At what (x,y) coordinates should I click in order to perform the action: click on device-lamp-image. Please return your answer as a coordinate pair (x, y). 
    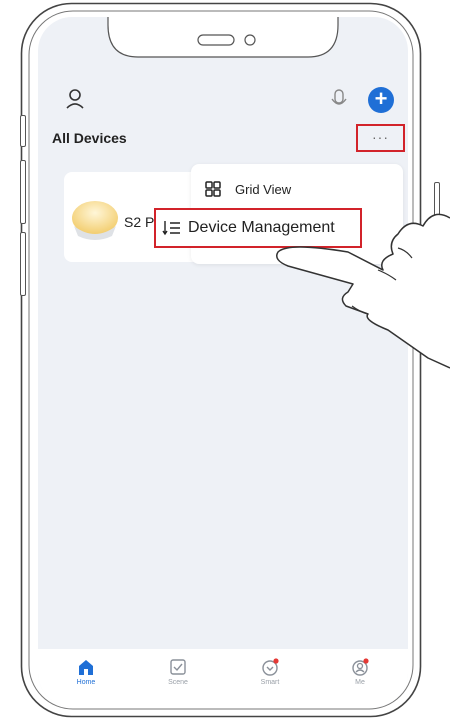
    Looking at the image, I should click on (95, 220).